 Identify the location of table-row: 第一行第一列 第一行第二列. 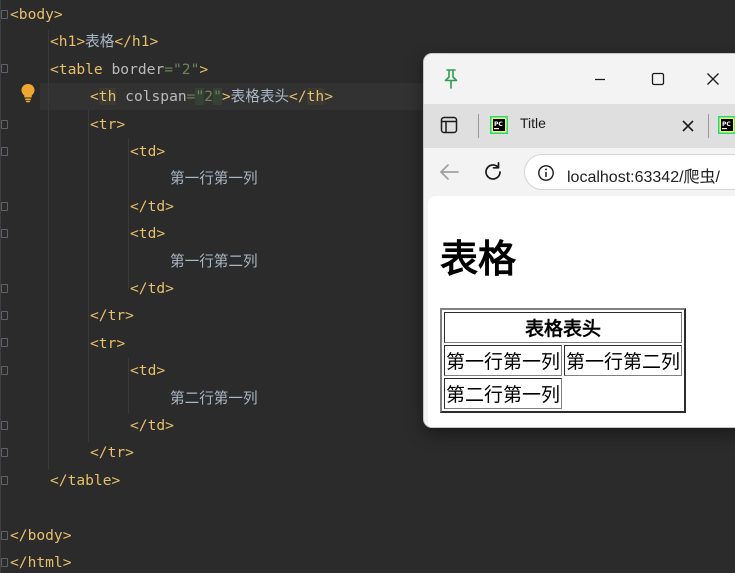
(563, 360).